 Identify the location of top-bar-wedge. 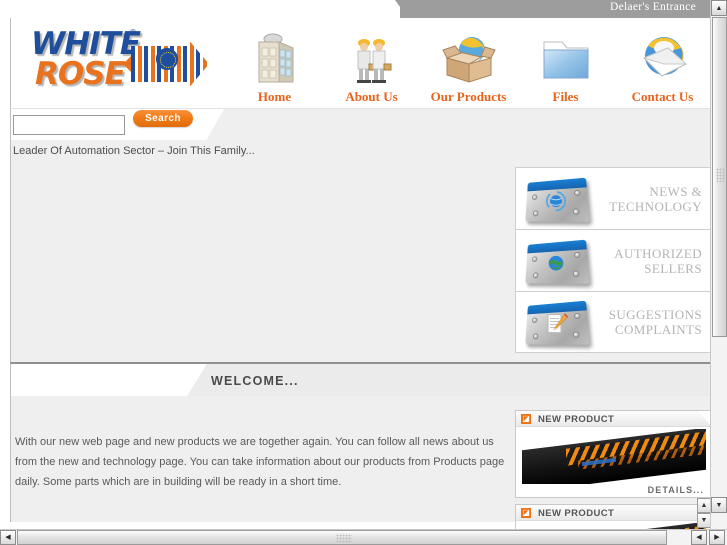
(200, 9).